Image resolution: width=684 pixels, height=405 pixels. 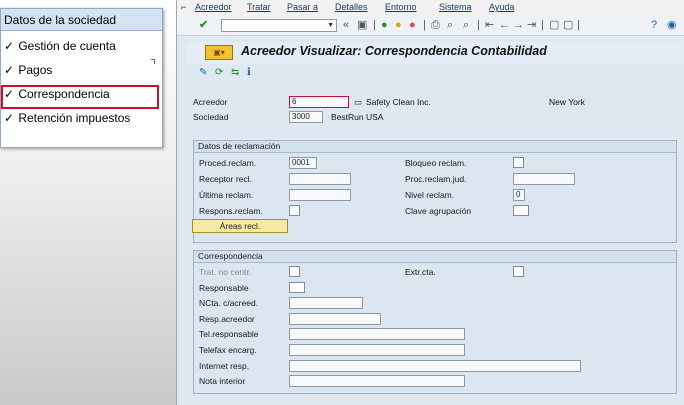 I want to click on menu-vendor: Acreedor, so click(x=213, y=7).